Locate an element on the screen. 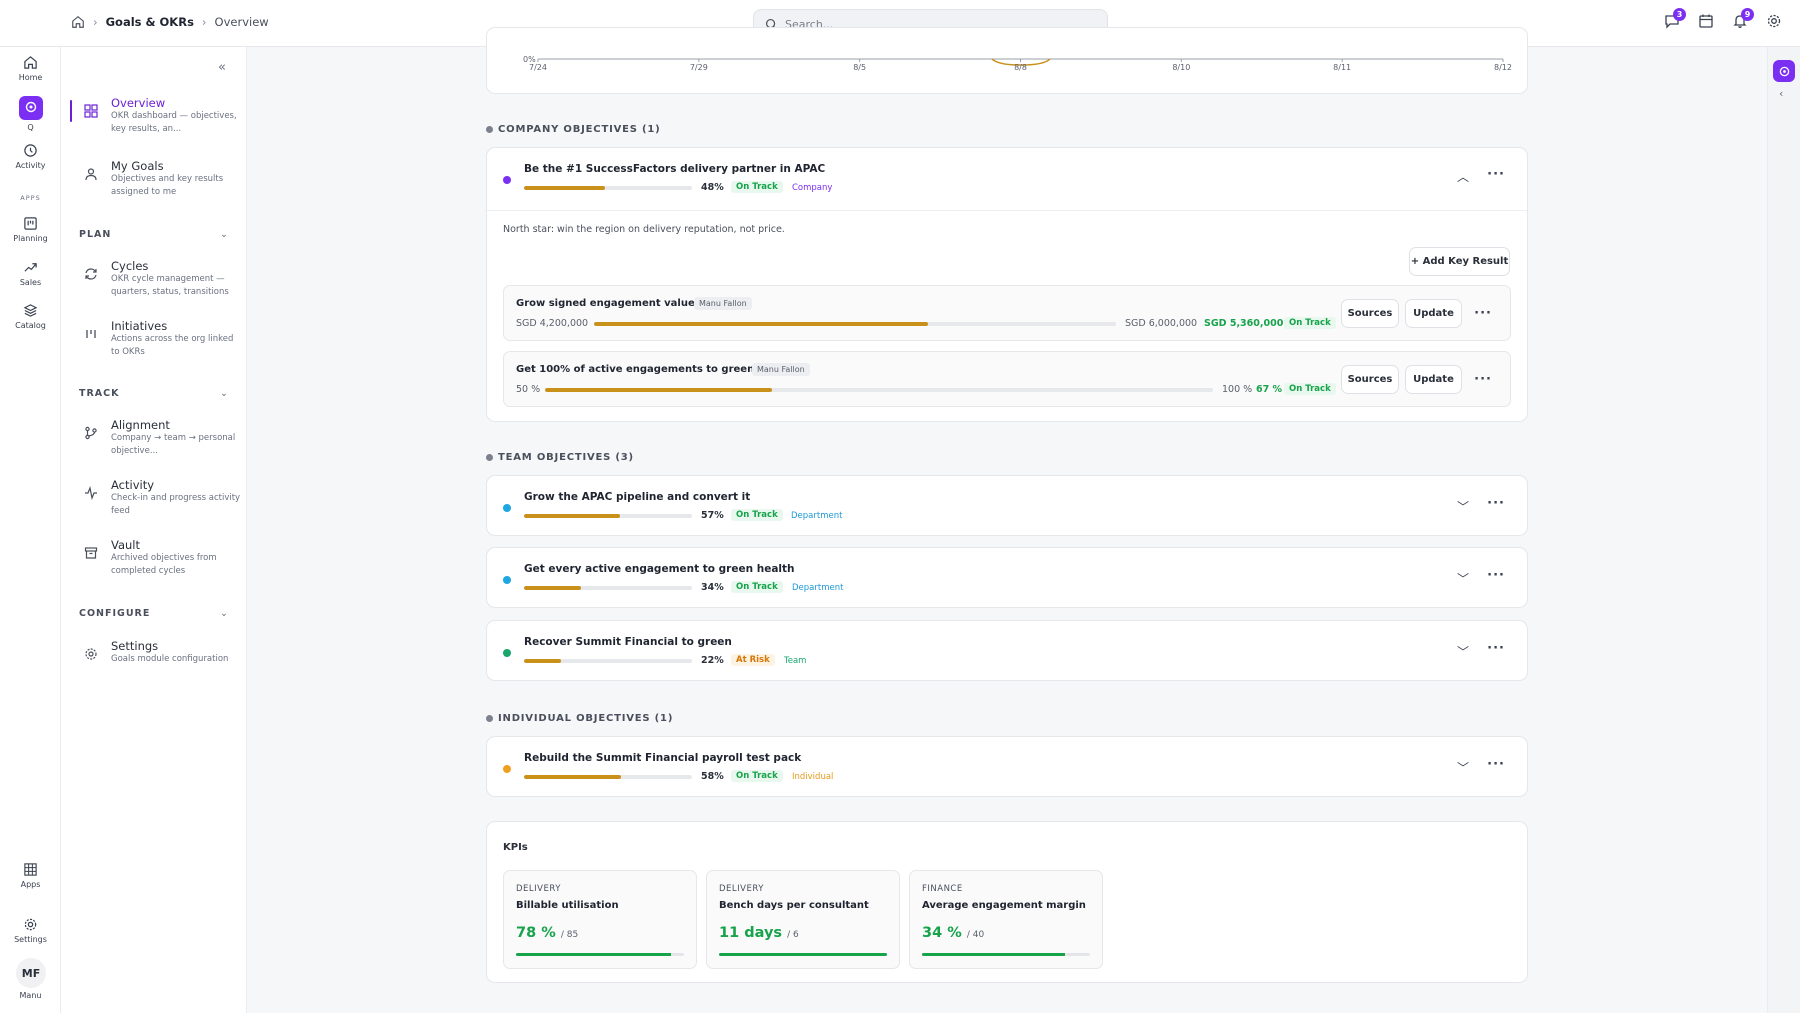  nav-settings: Settings Goals module configuration is located at coordinates (154, 654).